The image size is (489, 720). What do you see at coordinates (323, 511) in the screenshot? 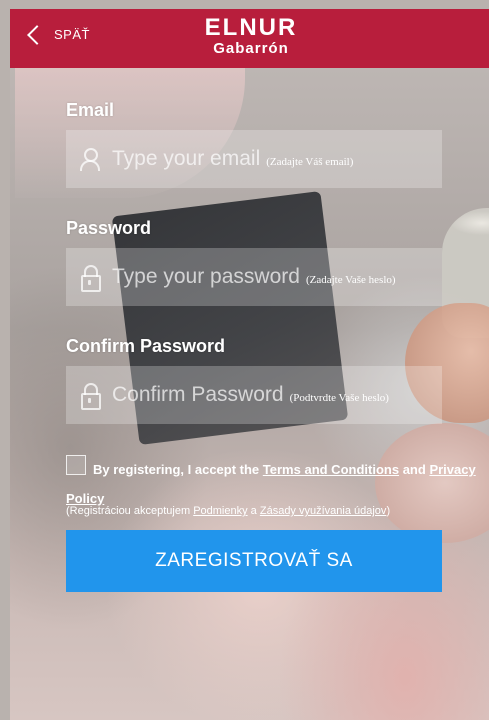
I see `privacy-link-sk: Zásady využívania údajov` at bounding box center [323, 511].